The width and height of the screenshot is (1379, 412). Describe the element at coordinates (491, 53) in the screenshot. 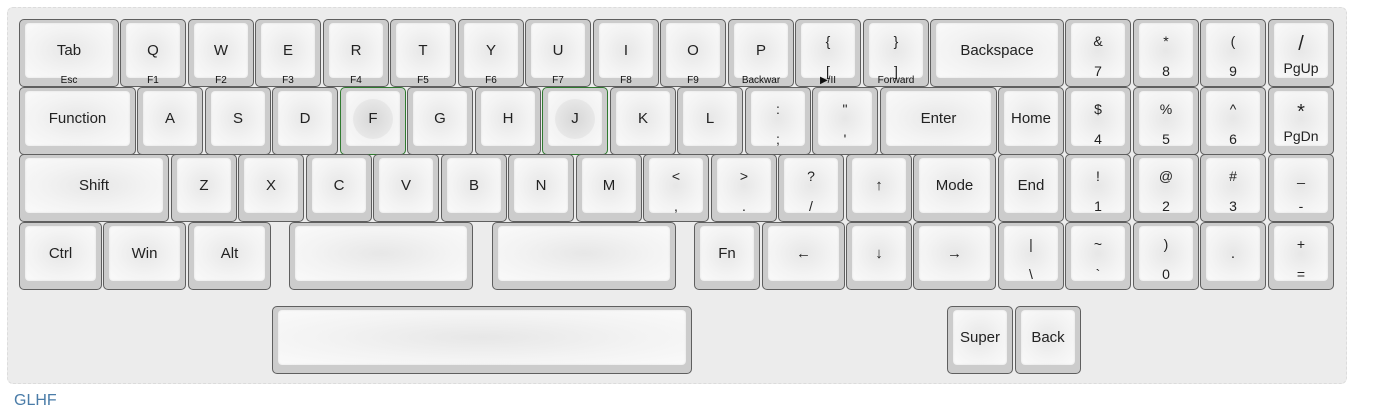

I see `key-y: Y F6` at that location.